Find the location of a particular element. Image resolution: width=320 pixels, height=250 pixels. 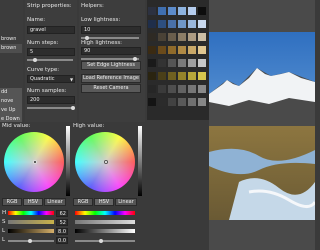

high-side-thumb is located at coordinates (101, 241).